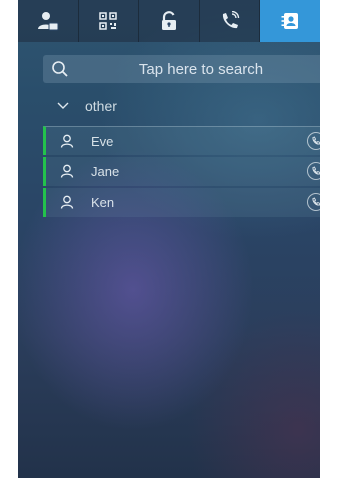  I want to click on contact-name: Eve, so click(102, 141).